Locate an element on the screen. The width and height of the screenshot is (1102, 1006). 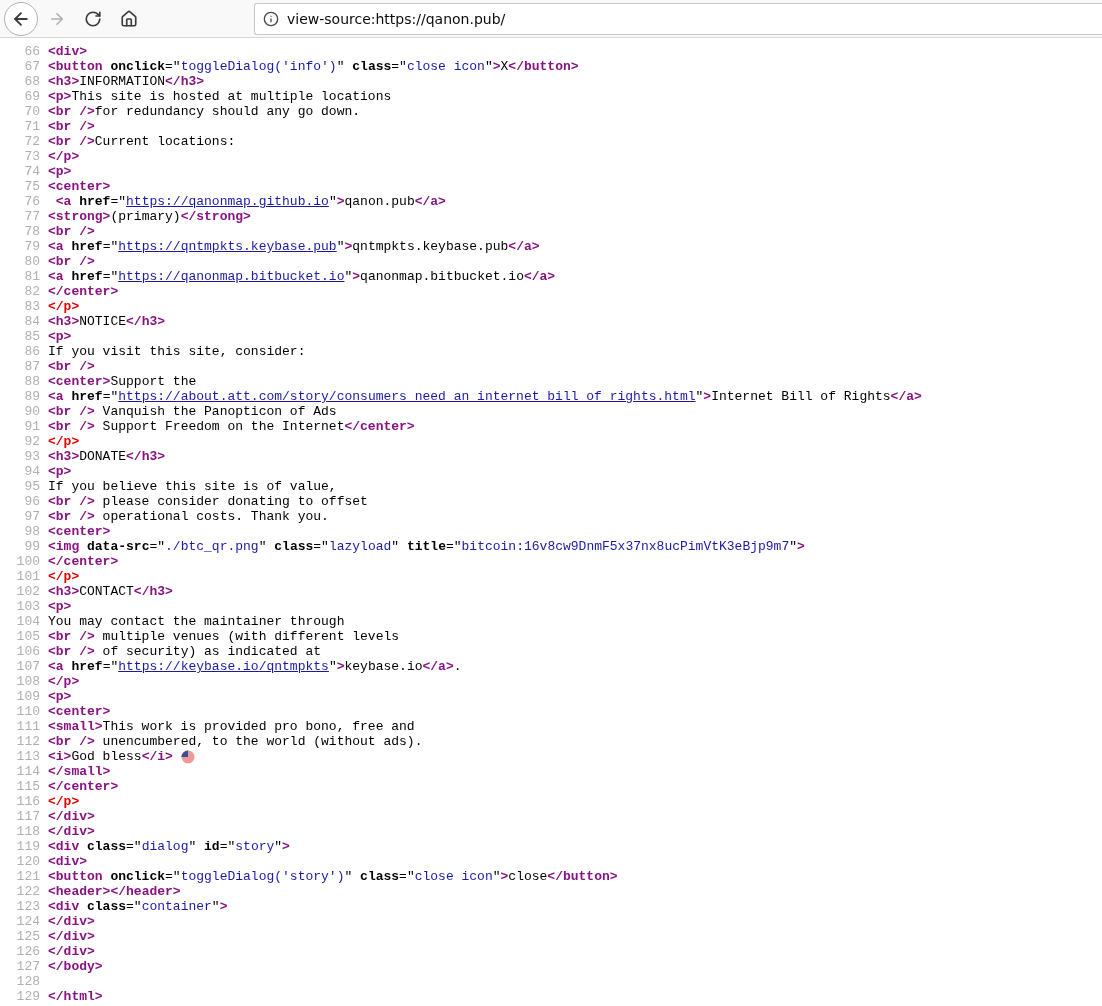
line-number: 88 is located at coordinates (32, 381).